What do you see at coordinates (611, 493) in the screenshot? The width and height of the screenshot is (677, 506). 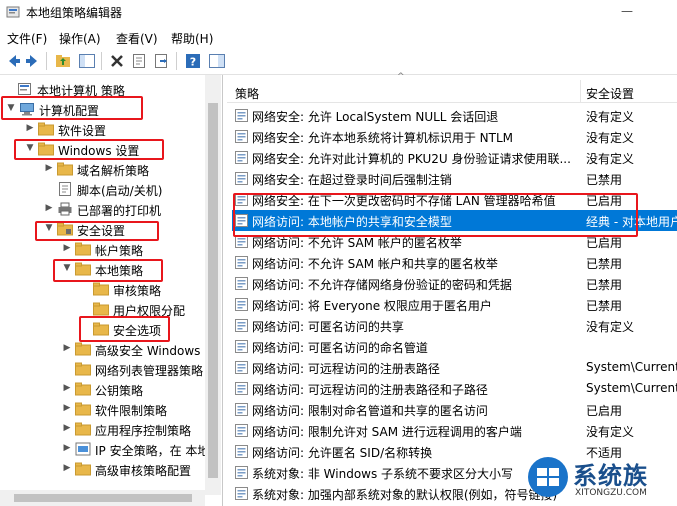 I see `watermark-url: XITONGZU.COM` at bounding box center [611, 493].